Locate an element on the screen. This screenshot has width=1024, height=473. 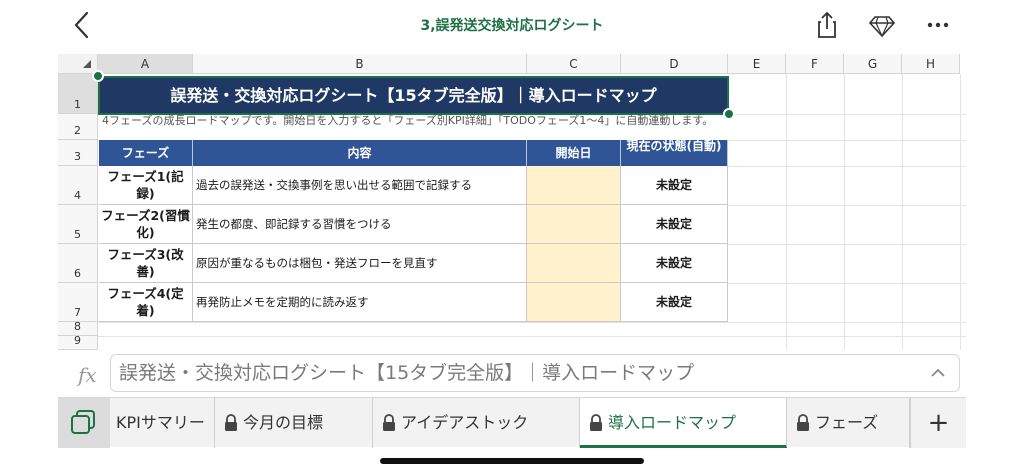
table-header-content: 内容 is located at coordinates (360, 153).